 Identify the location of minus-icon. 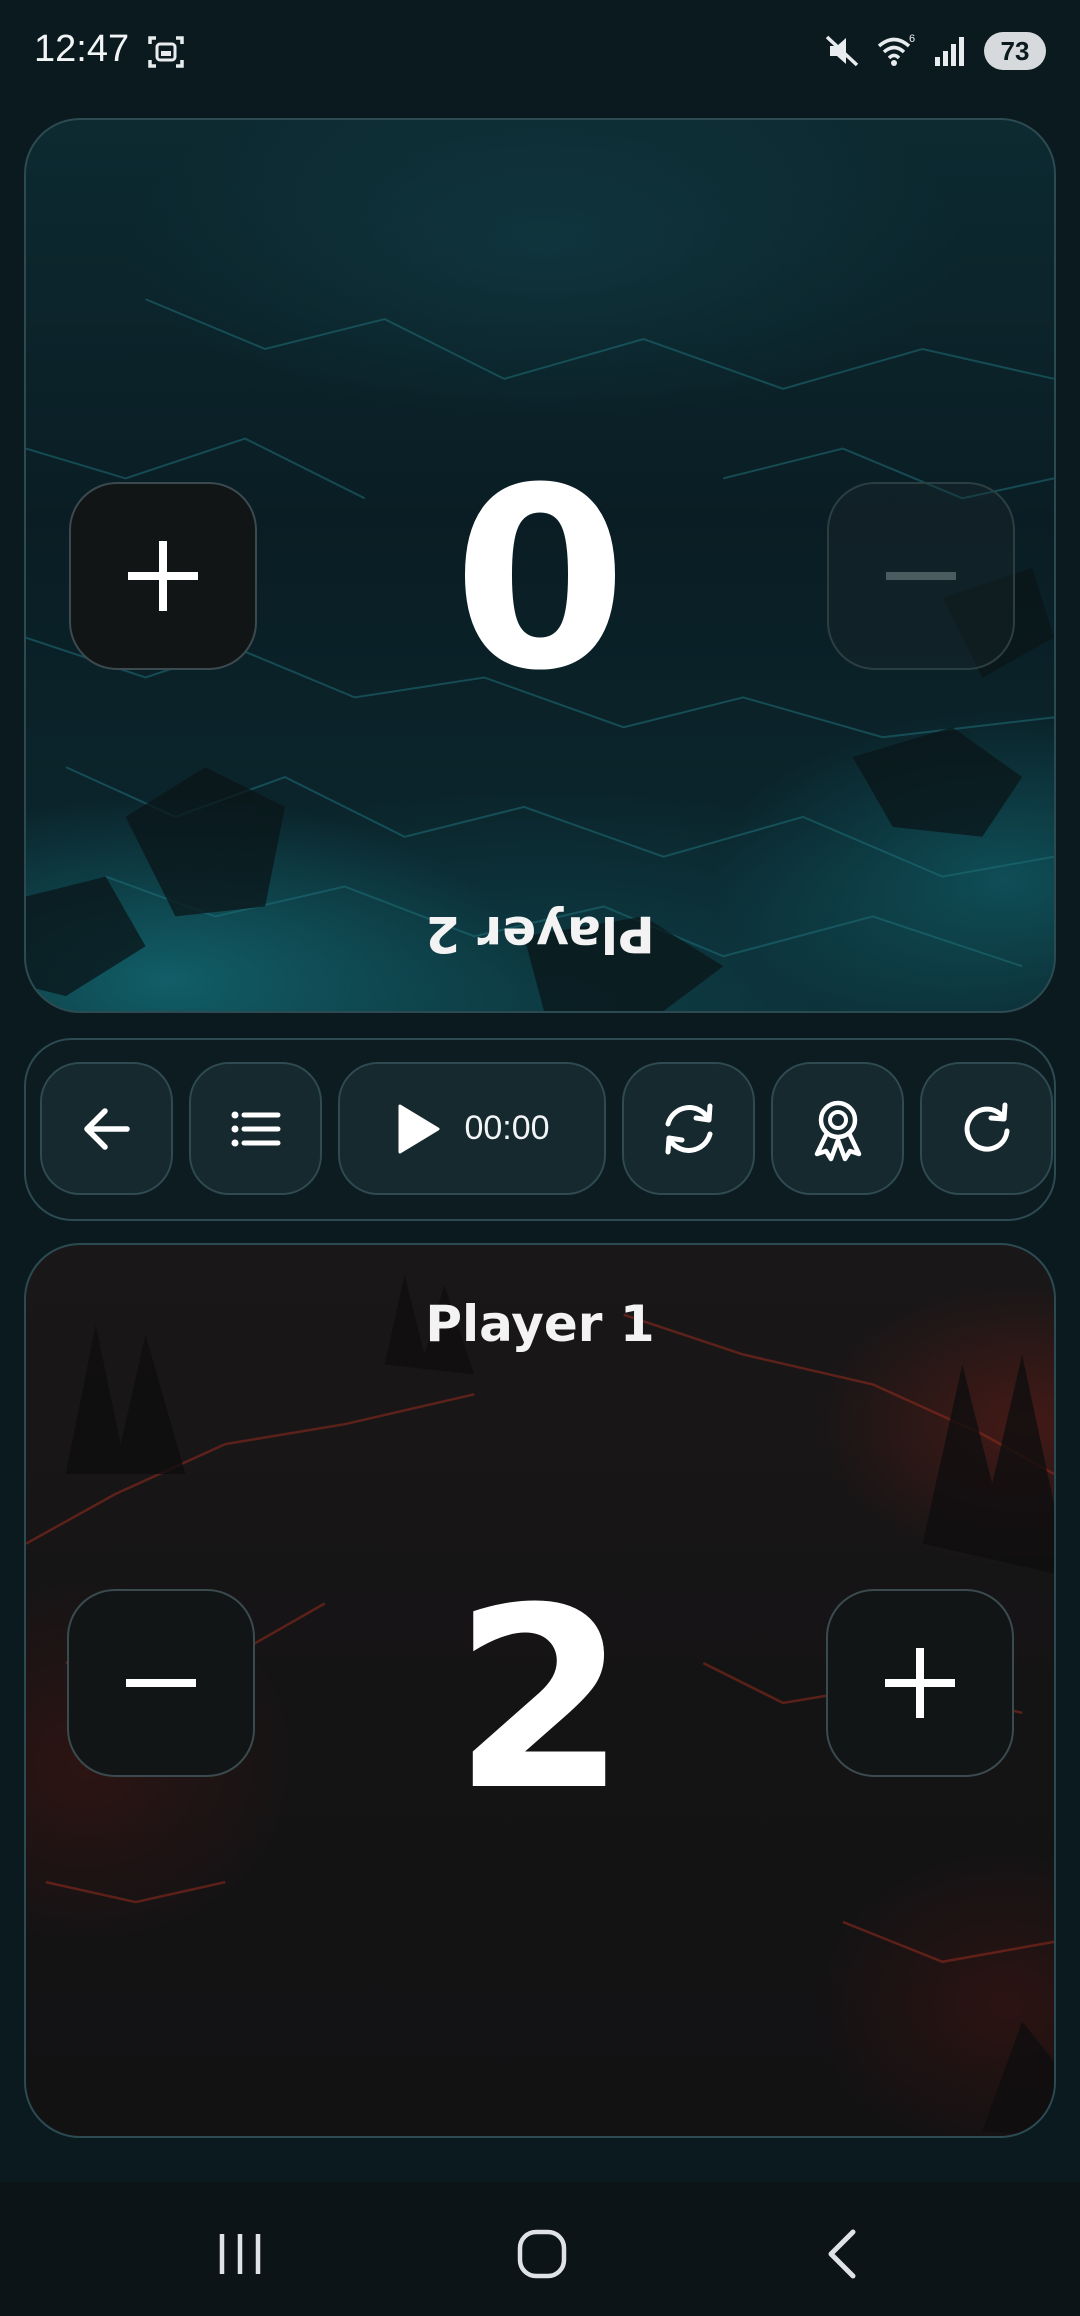
(921, 576).